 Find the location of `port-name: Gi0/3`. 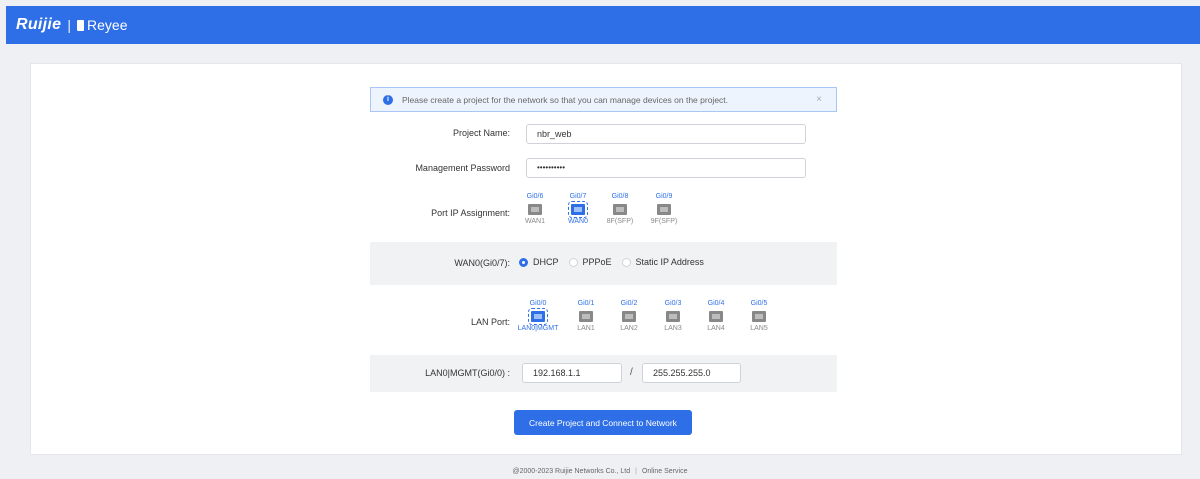

port-name: Gi0/3 is located at coordinates (673, 303).